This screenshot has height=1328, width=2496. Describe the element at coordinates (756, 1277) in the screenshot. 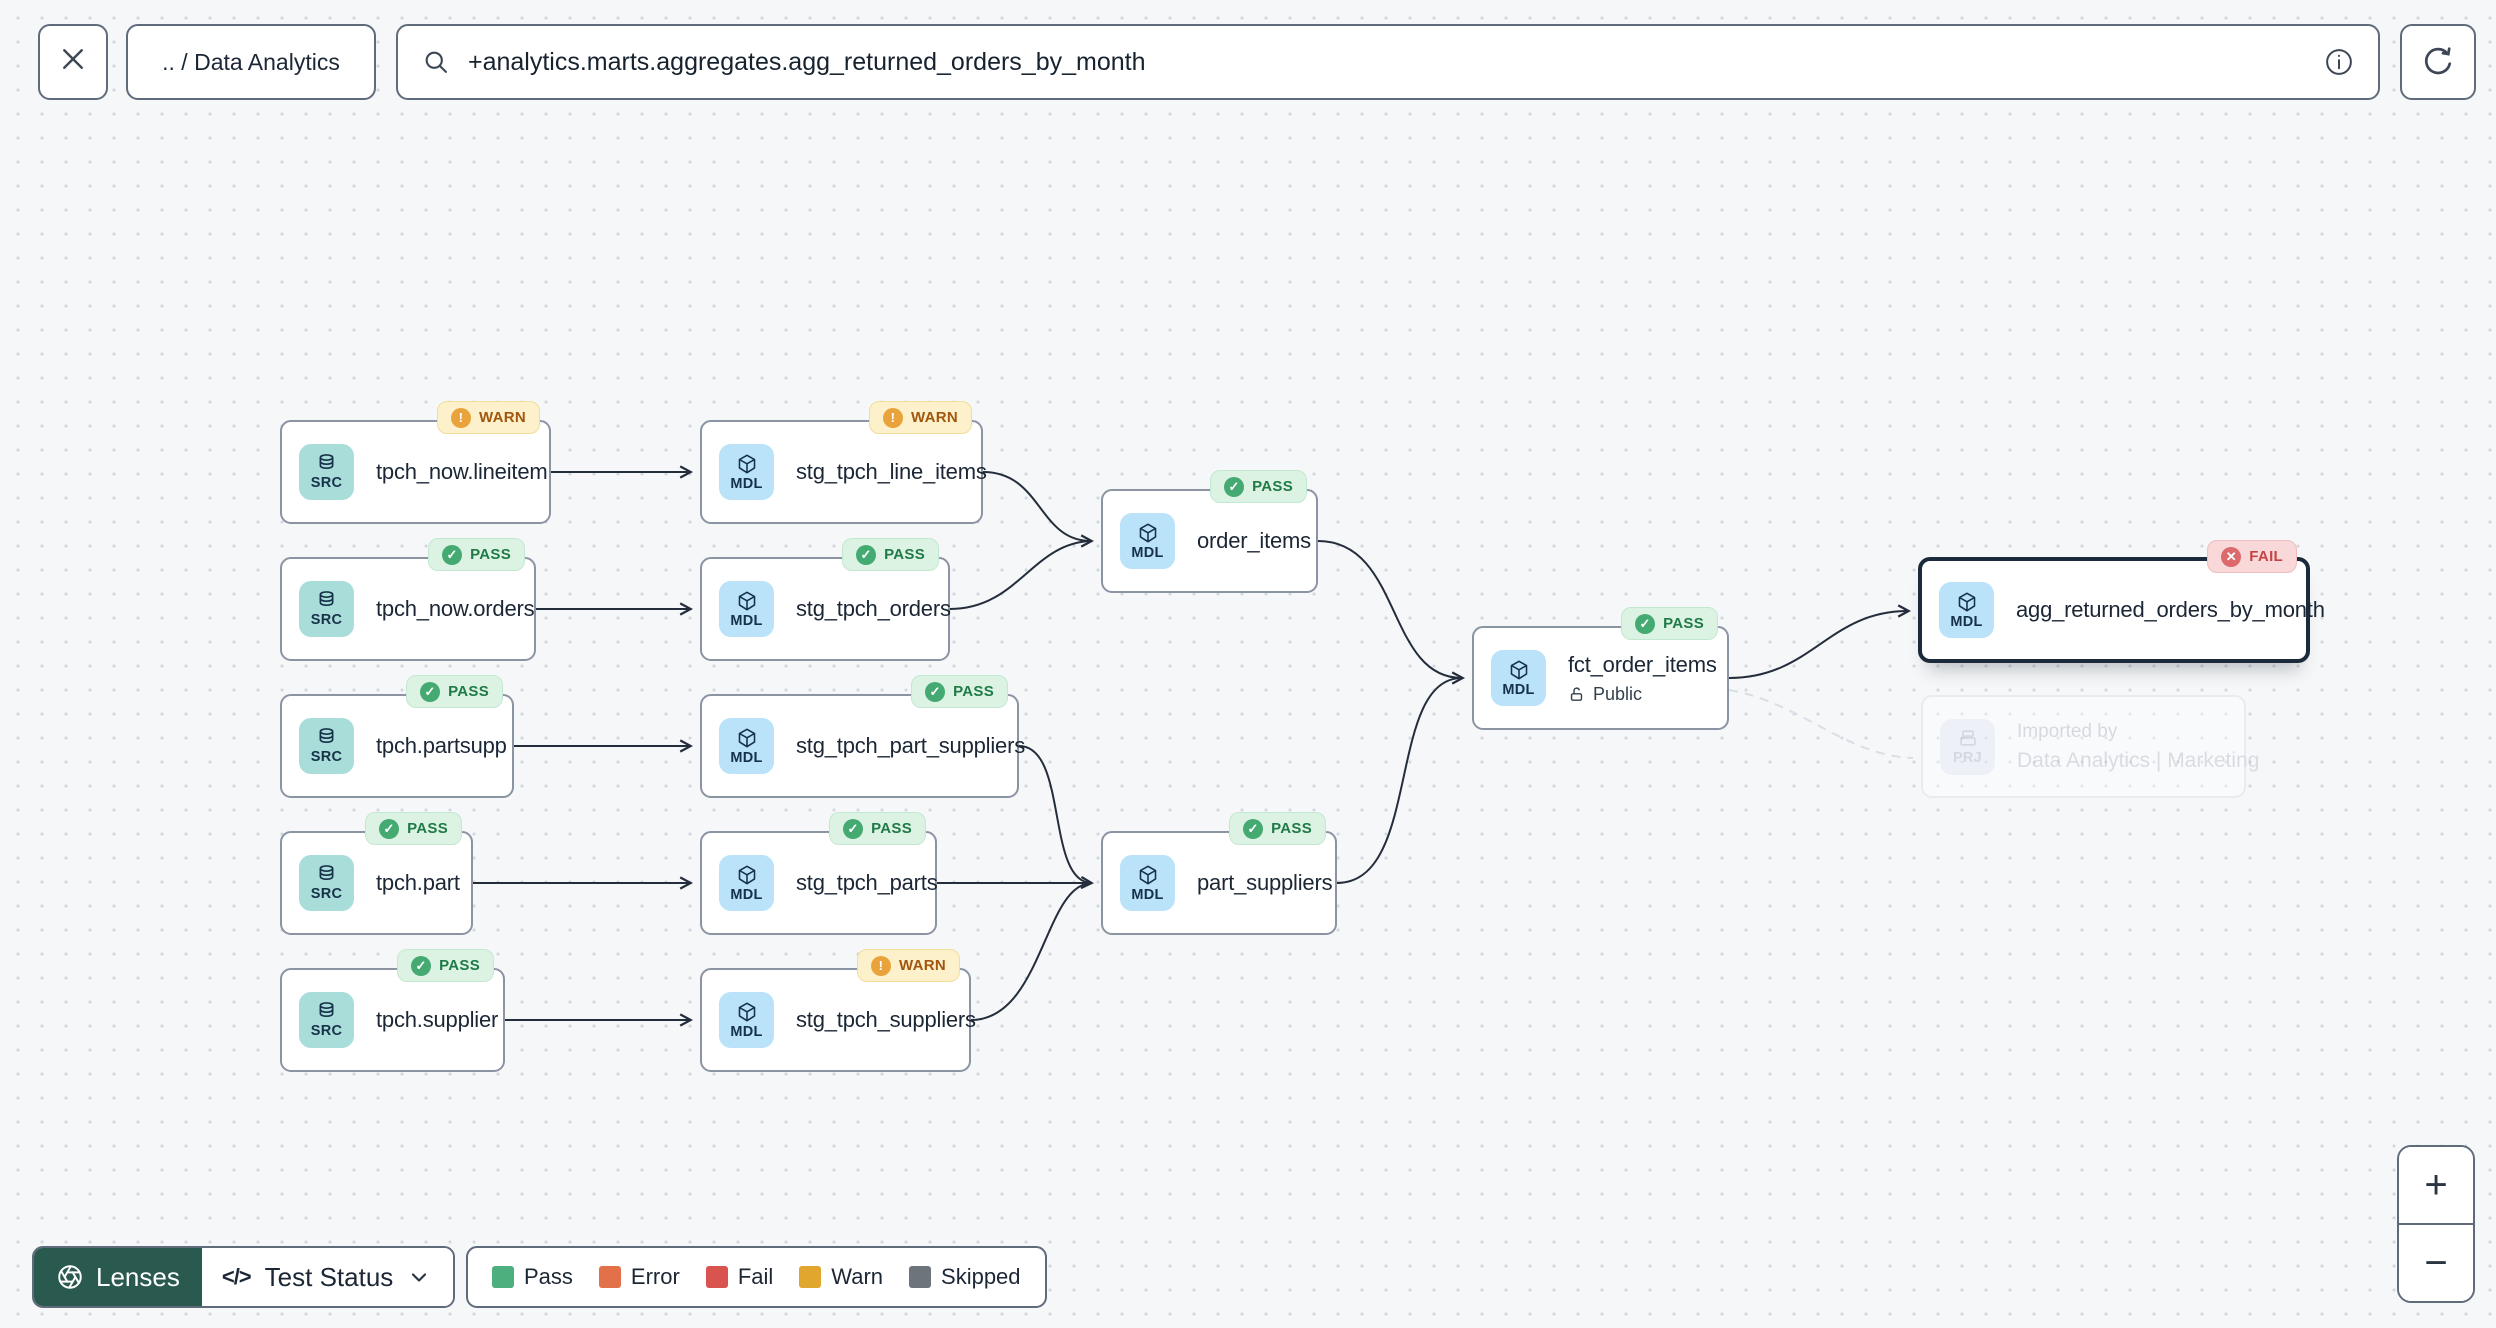

I see `test-status-legend: Pass Error Fail Warn Skipped` at that location.